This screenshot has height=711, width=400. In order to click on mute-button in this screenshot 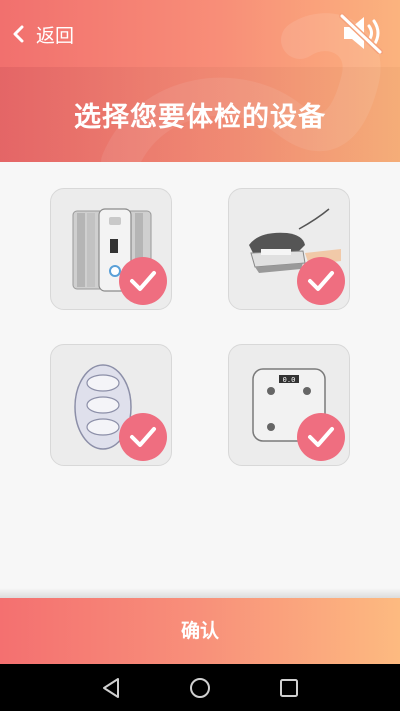, I will do `click(361, 33)`.